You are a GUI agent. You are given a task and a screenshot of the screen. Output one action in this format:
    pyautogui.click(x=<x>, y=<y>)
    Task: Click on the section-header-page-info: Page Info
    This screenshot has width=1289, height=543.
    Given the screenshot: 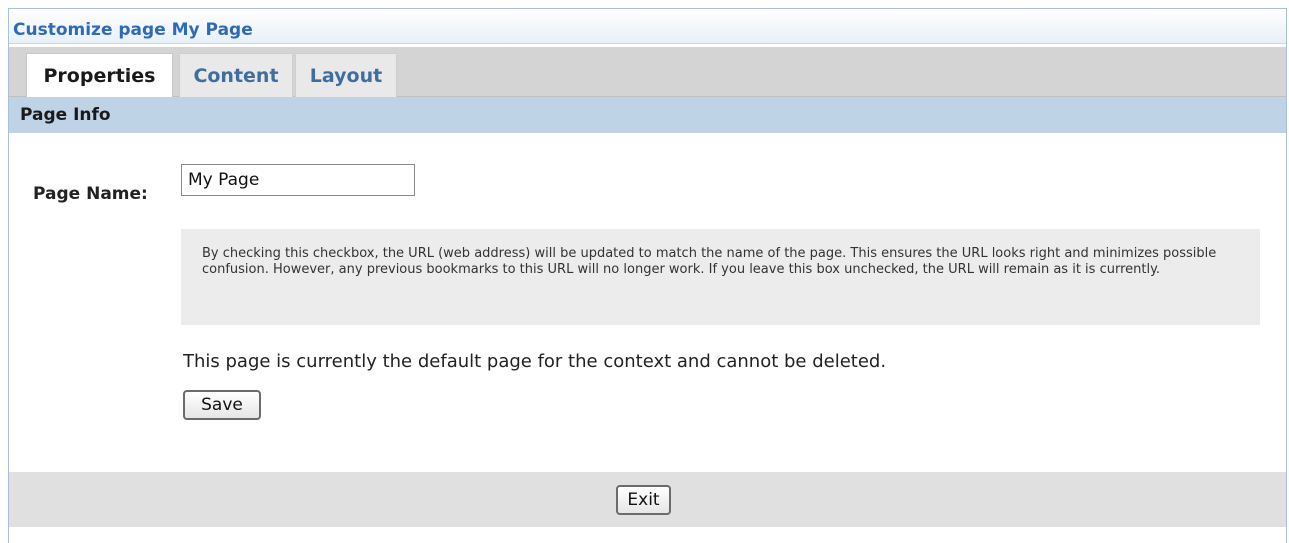 What is the action you would take?
    pyautogui.click(x=647, y=115)
    